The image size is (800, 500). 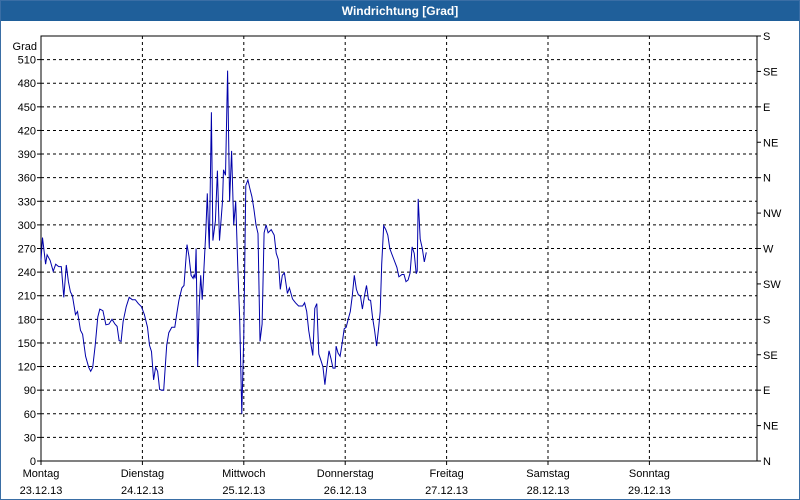 What do you see at coordinates (41, 491) in the screenshot?
I see `x-tick-date-label: 23.12.13` at bounding box center [41, 491].